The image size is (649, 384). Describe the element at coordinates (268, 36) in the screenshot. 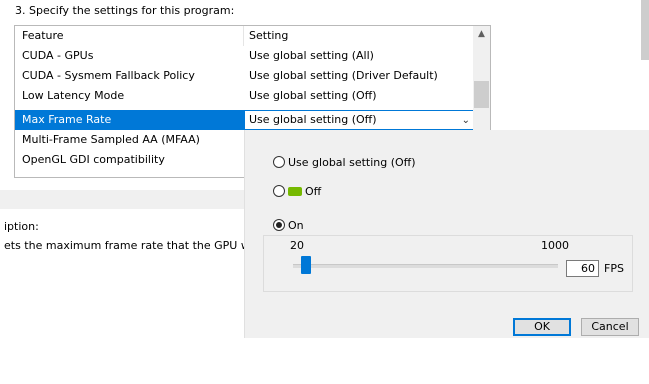

I see `column-header-setting: Setting` at that location.